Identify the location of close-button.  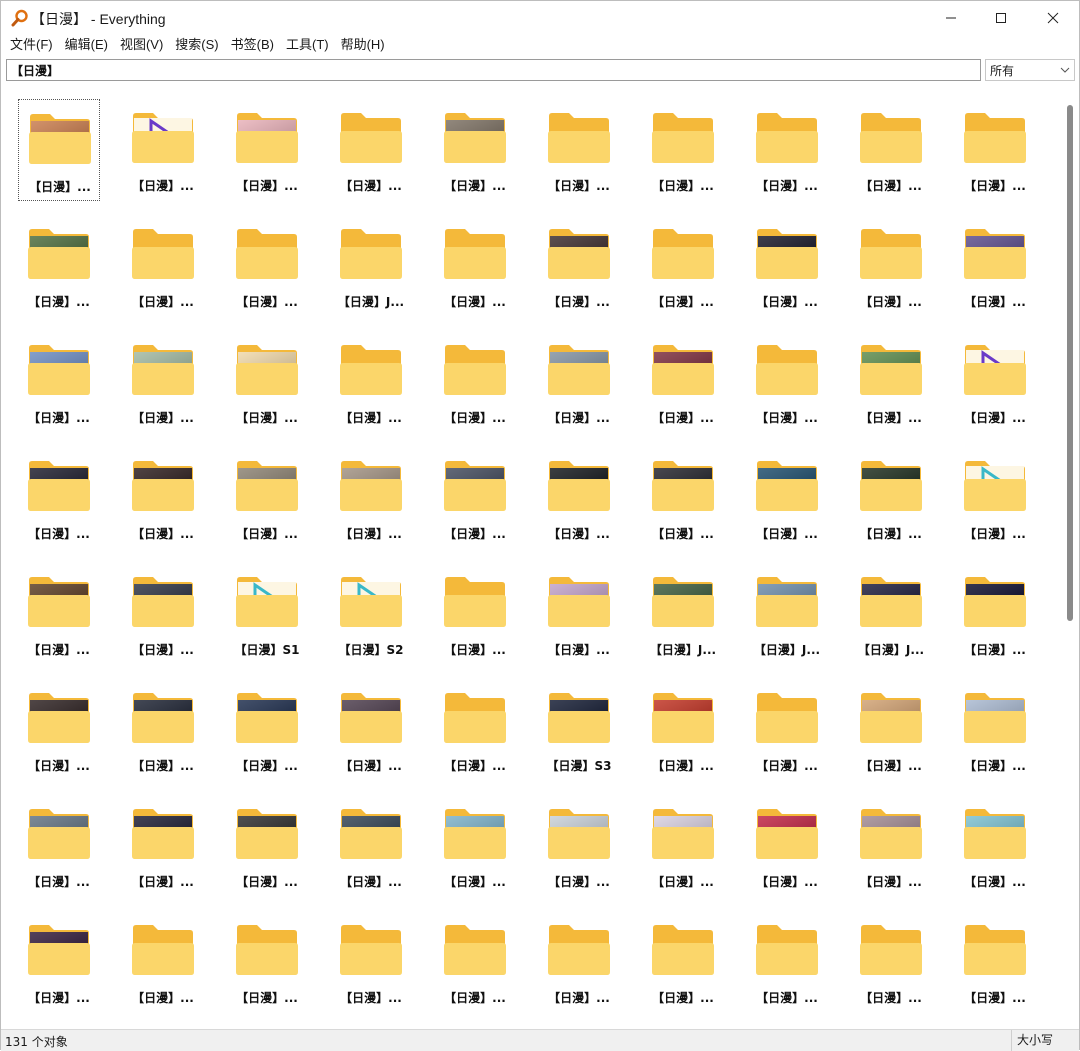
(1053, 17).